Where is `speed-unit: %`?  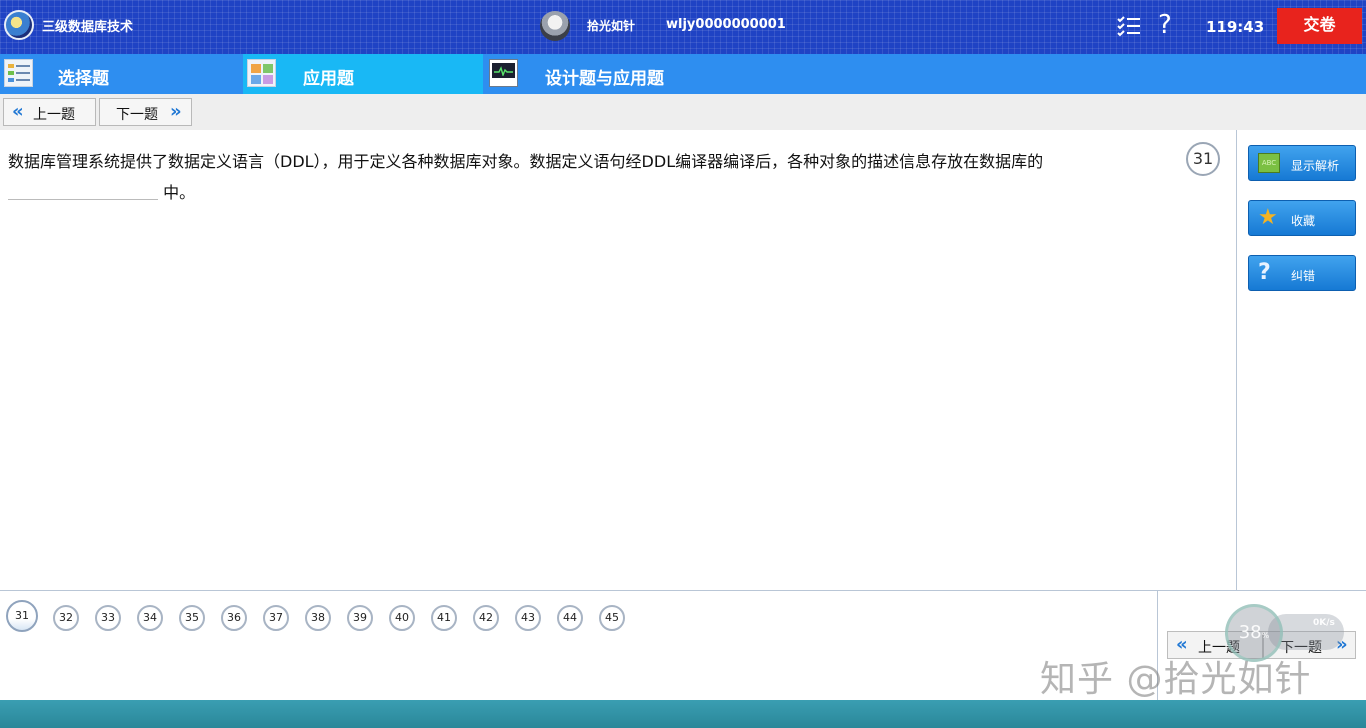 speed-unit: % is located at coordinates (1265, 635).